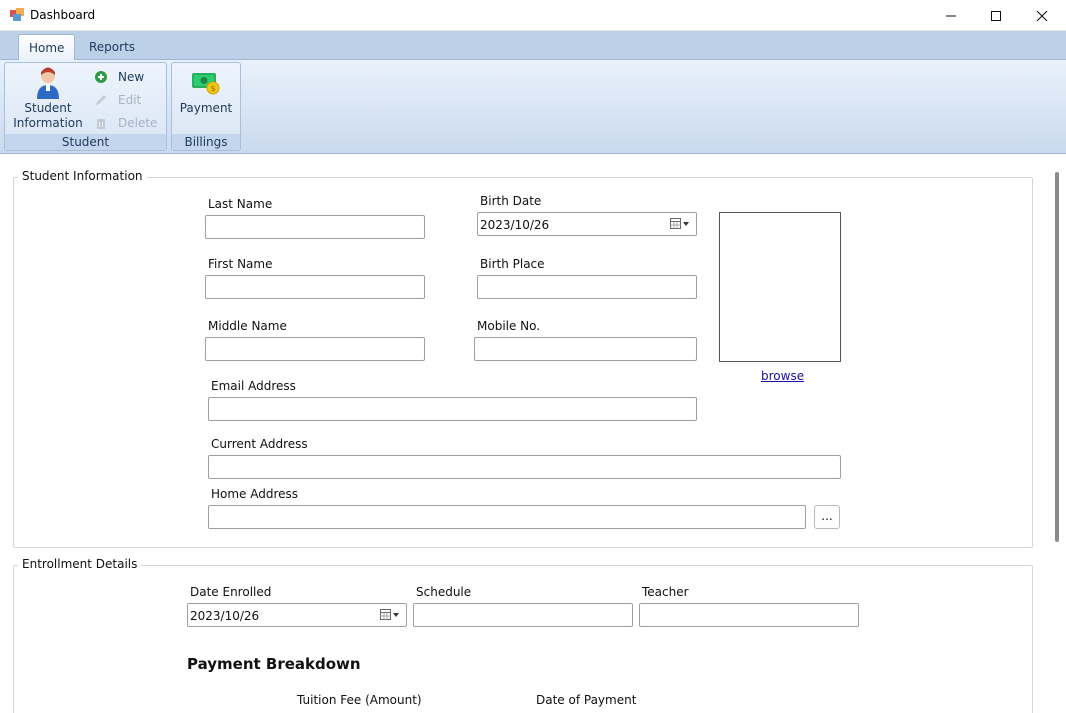  I want to click on first-name-input, so click(315, 287).